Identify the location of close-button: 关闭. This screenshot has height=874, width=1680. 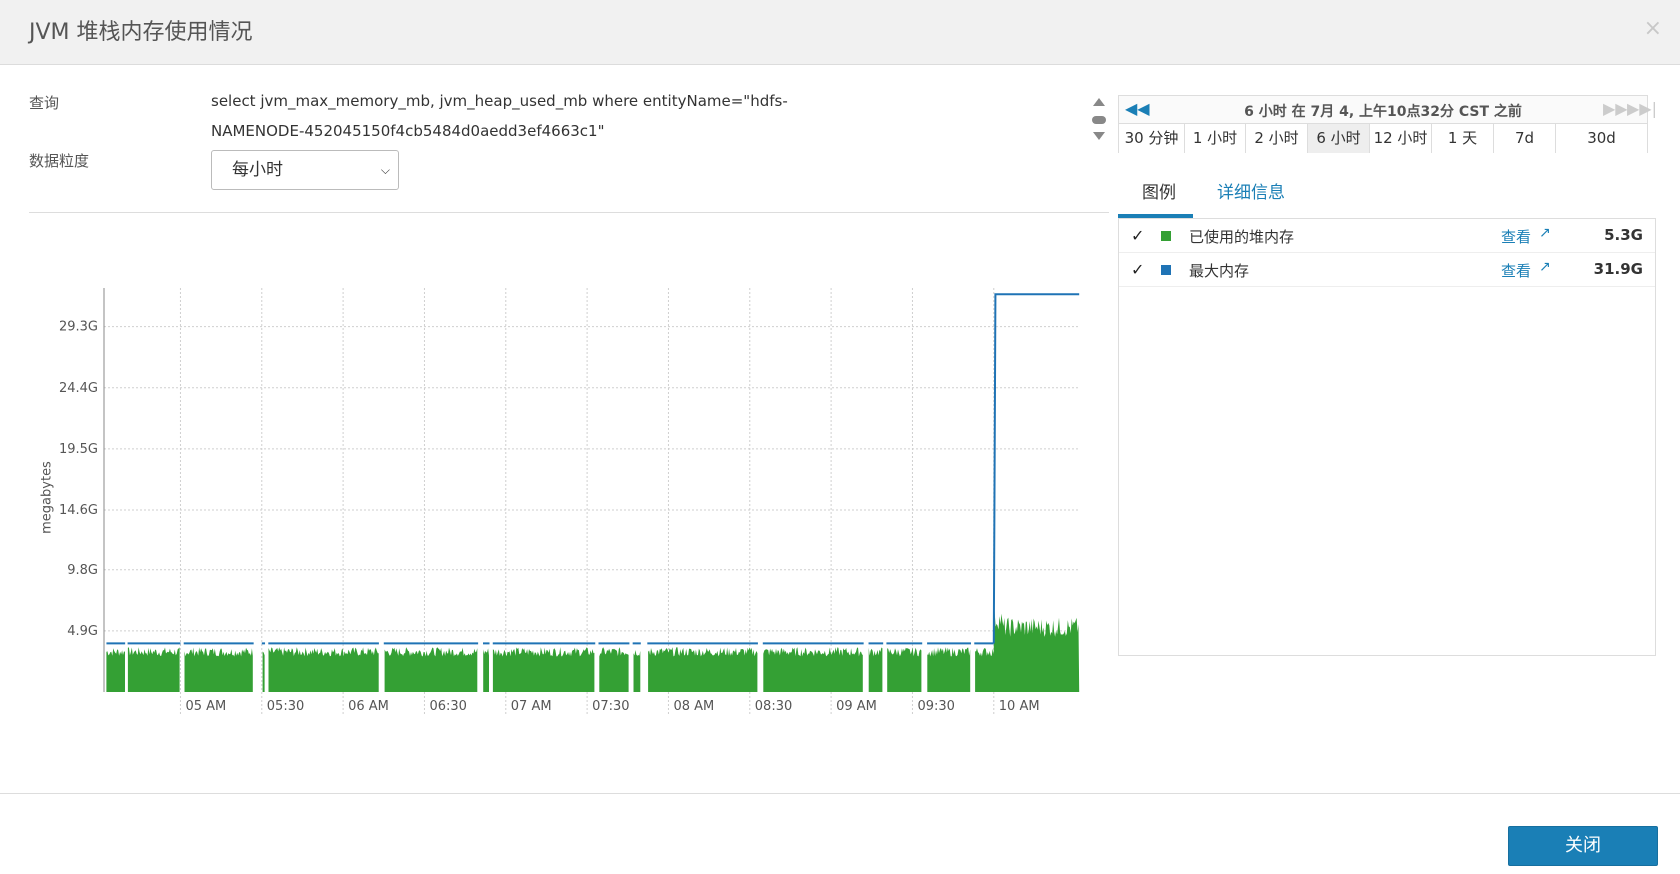
(1583, 846).